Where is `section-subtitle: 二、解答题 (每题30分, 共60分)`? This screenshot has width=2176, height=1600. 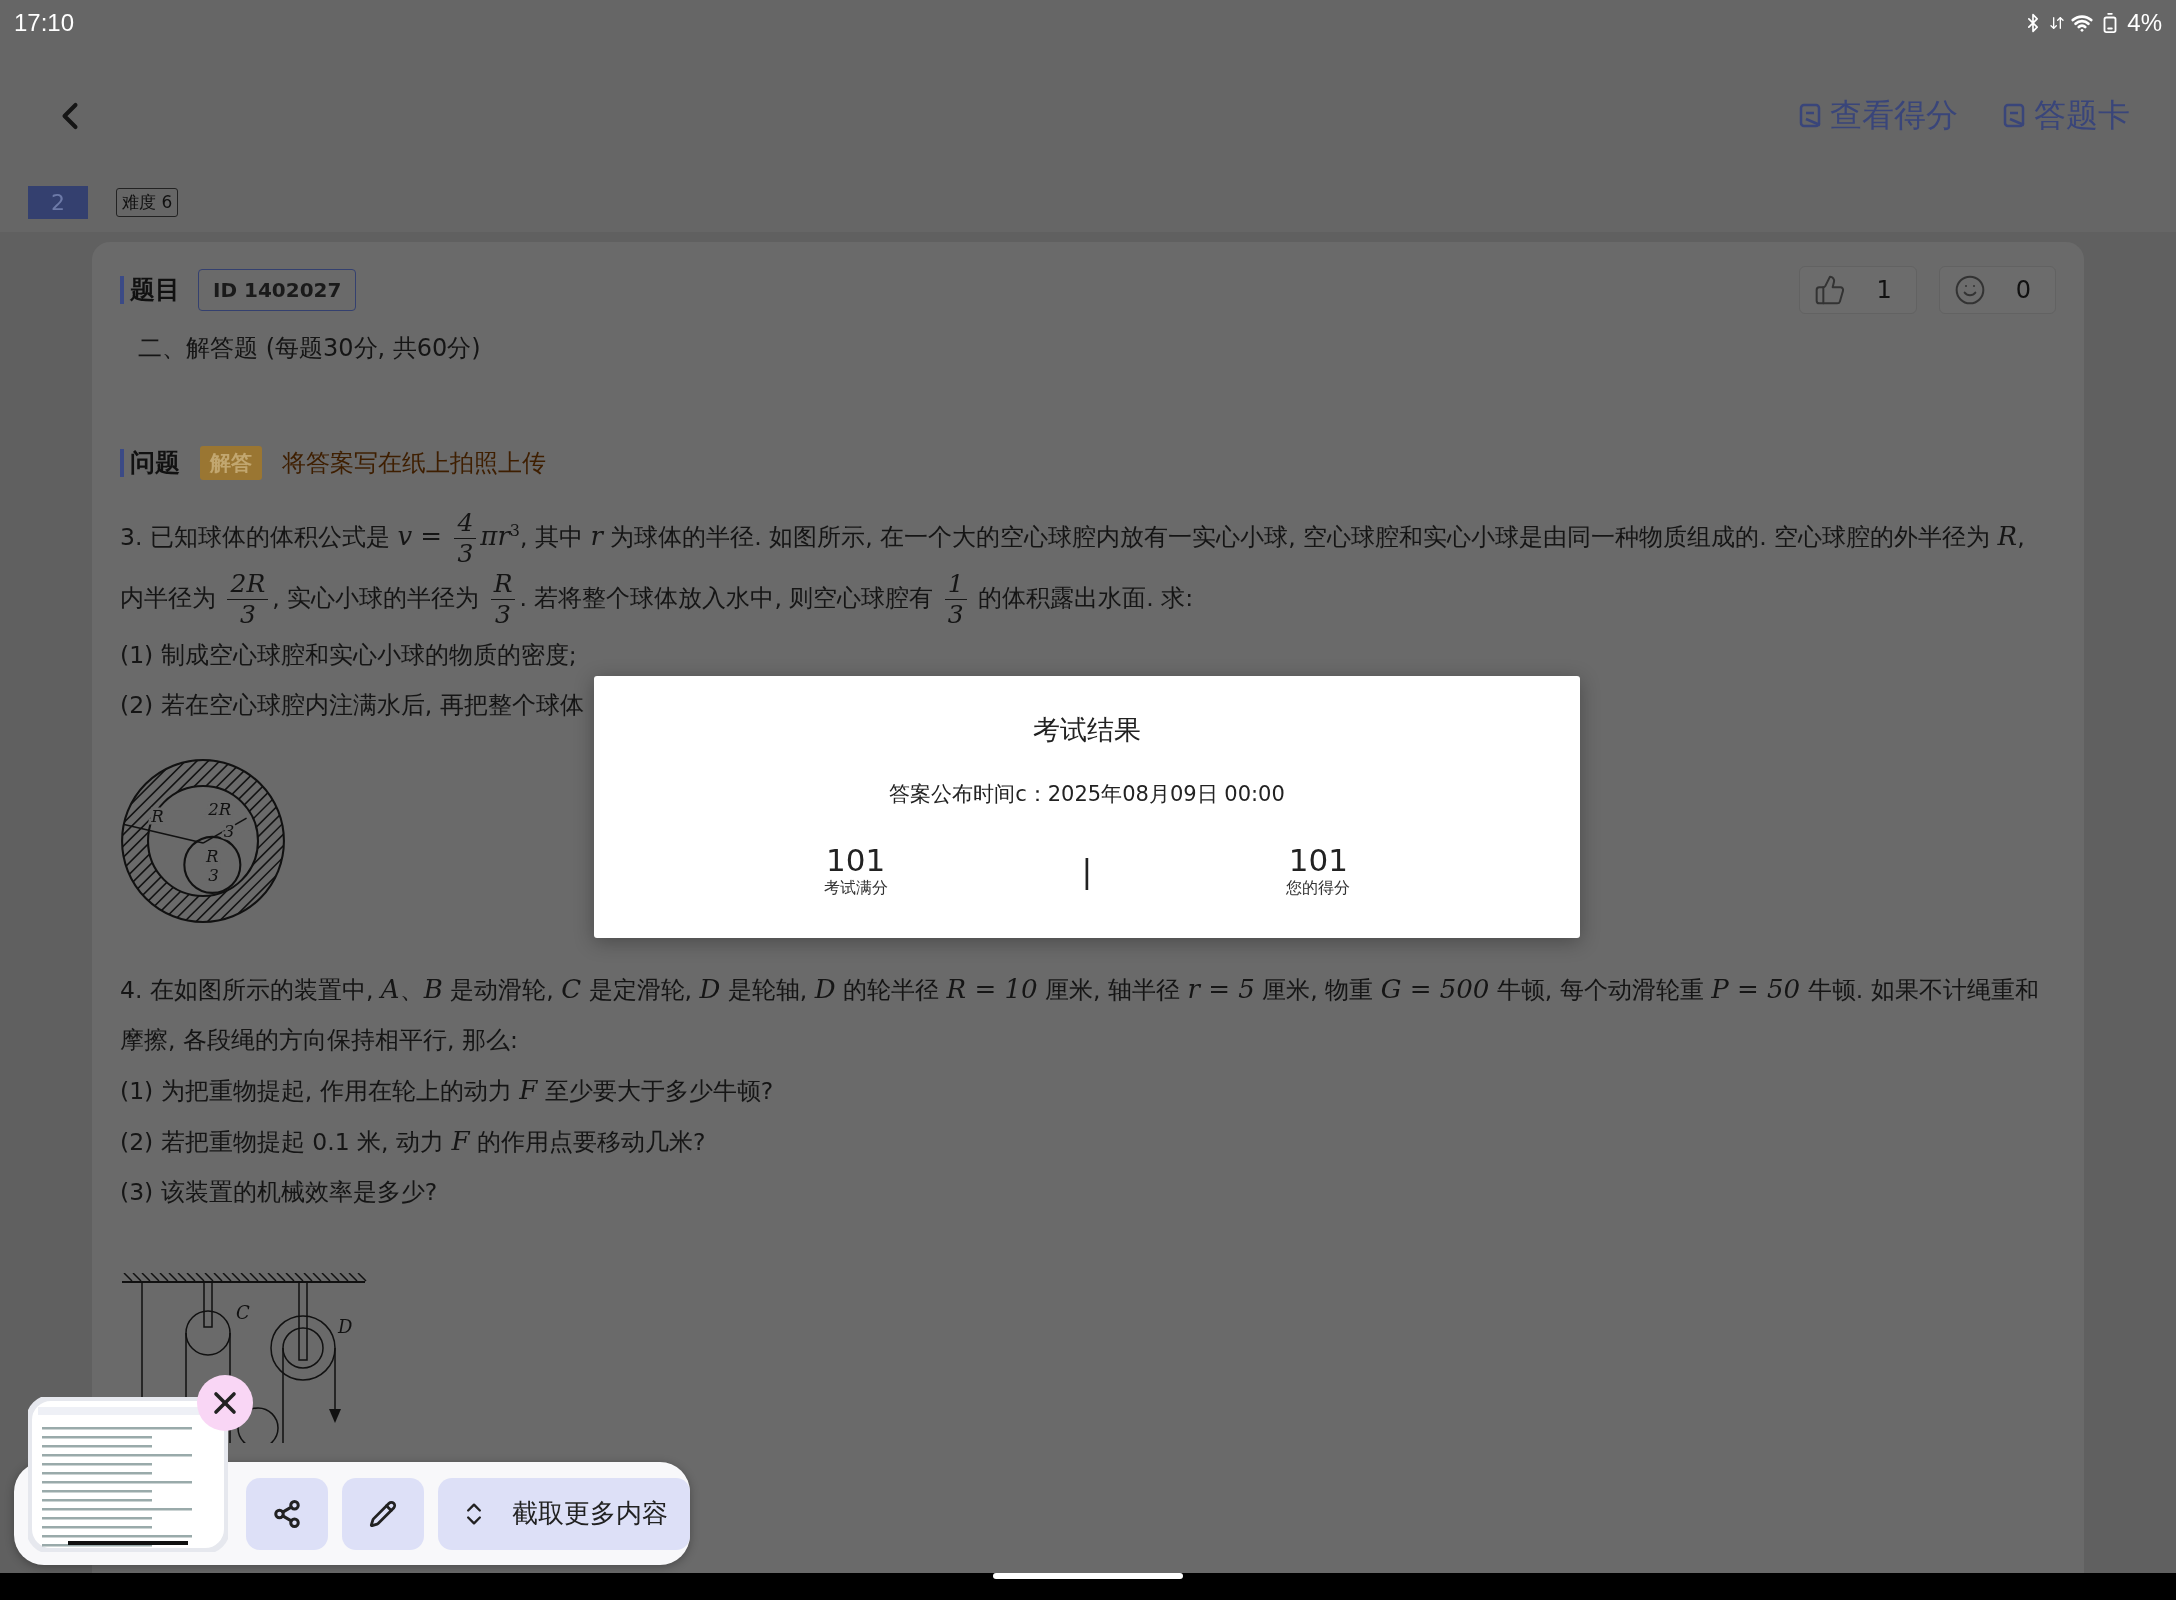 section-subtitle: 二、解答题 (每题30分, 共60分) is located at coordinates (309, 348).